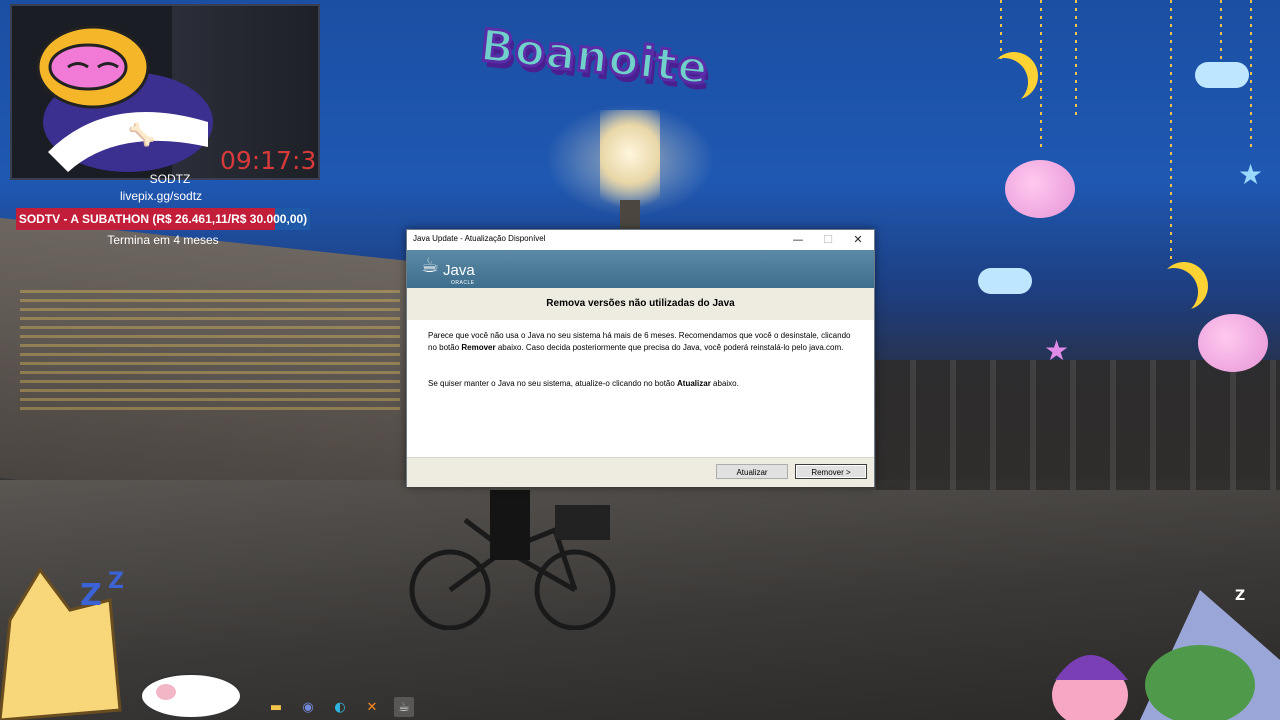 The height and width of the screenshot is (720, 1280). I want to click on maximize-button: ☐, so click(828, 239).